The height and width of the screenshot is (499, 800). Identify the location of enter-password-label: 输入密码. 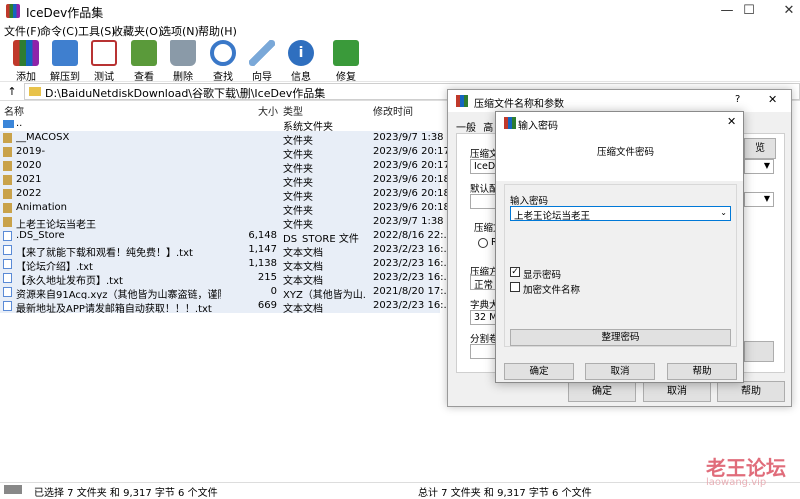
(529, 201).